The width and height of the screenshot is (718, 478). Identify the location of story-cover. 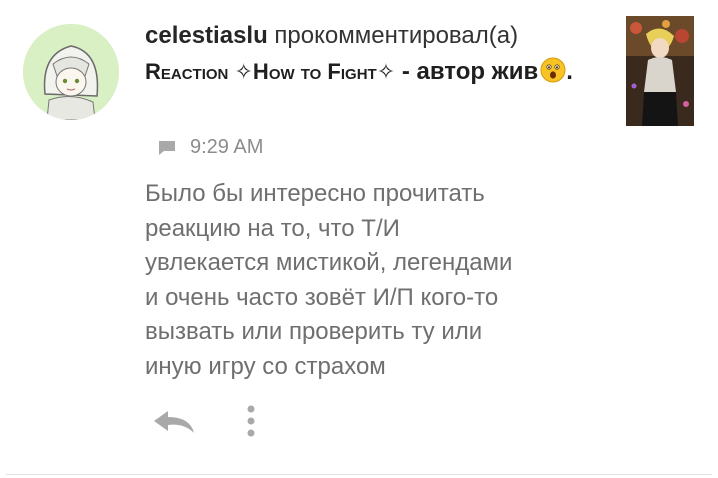
(660, 71).